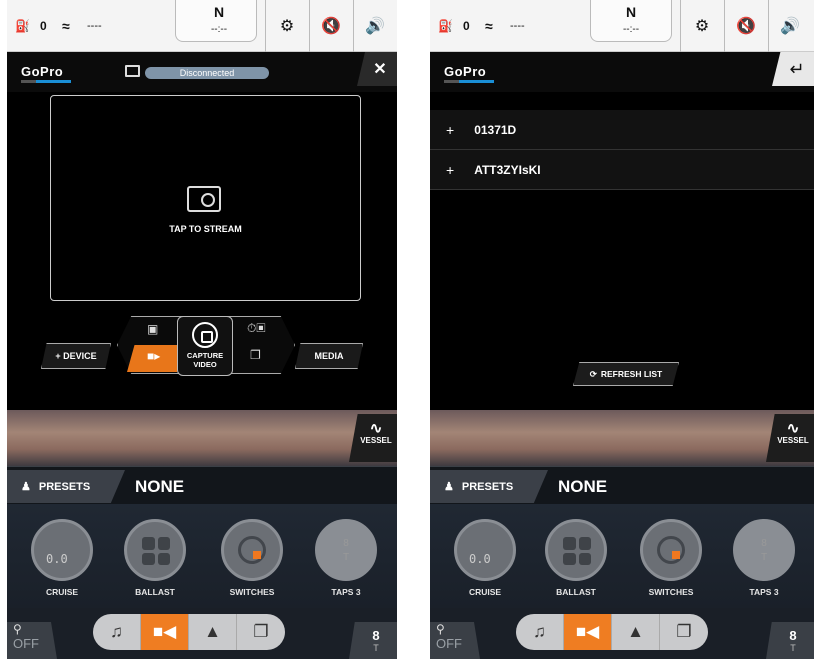  Describe the element at coordinates (43, 26) in the screenshot. I see `fuel-value: 0` at that location.